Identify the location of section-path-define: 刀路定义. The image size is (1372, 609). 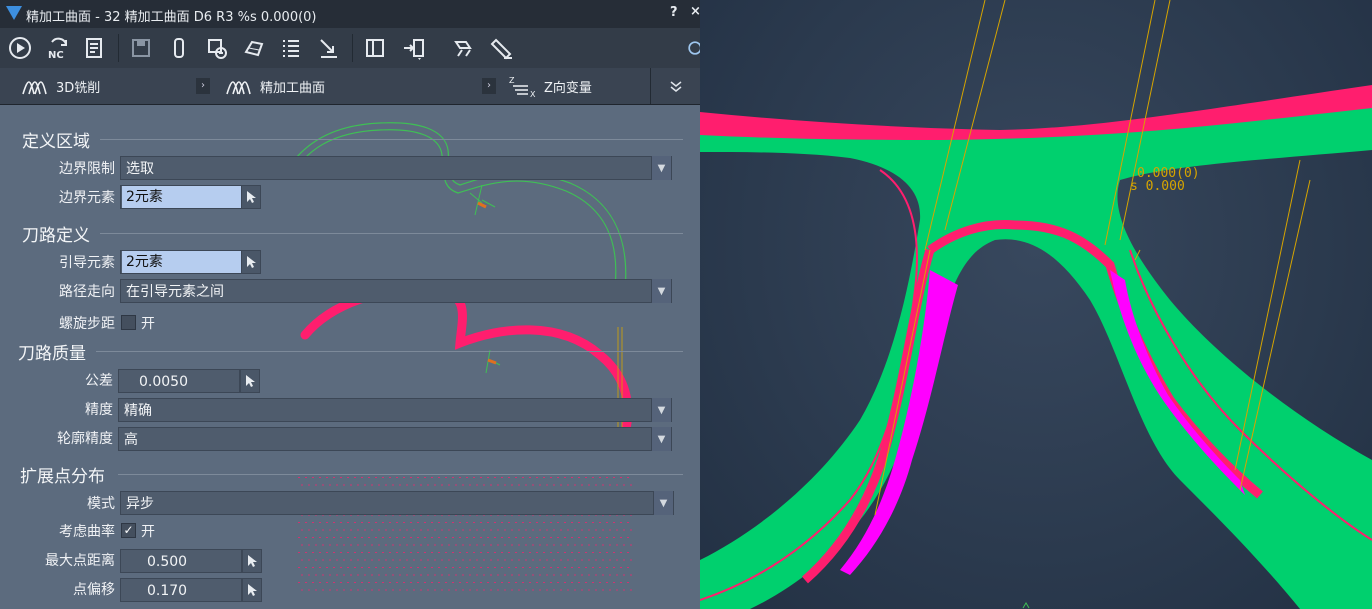
(56, 236).